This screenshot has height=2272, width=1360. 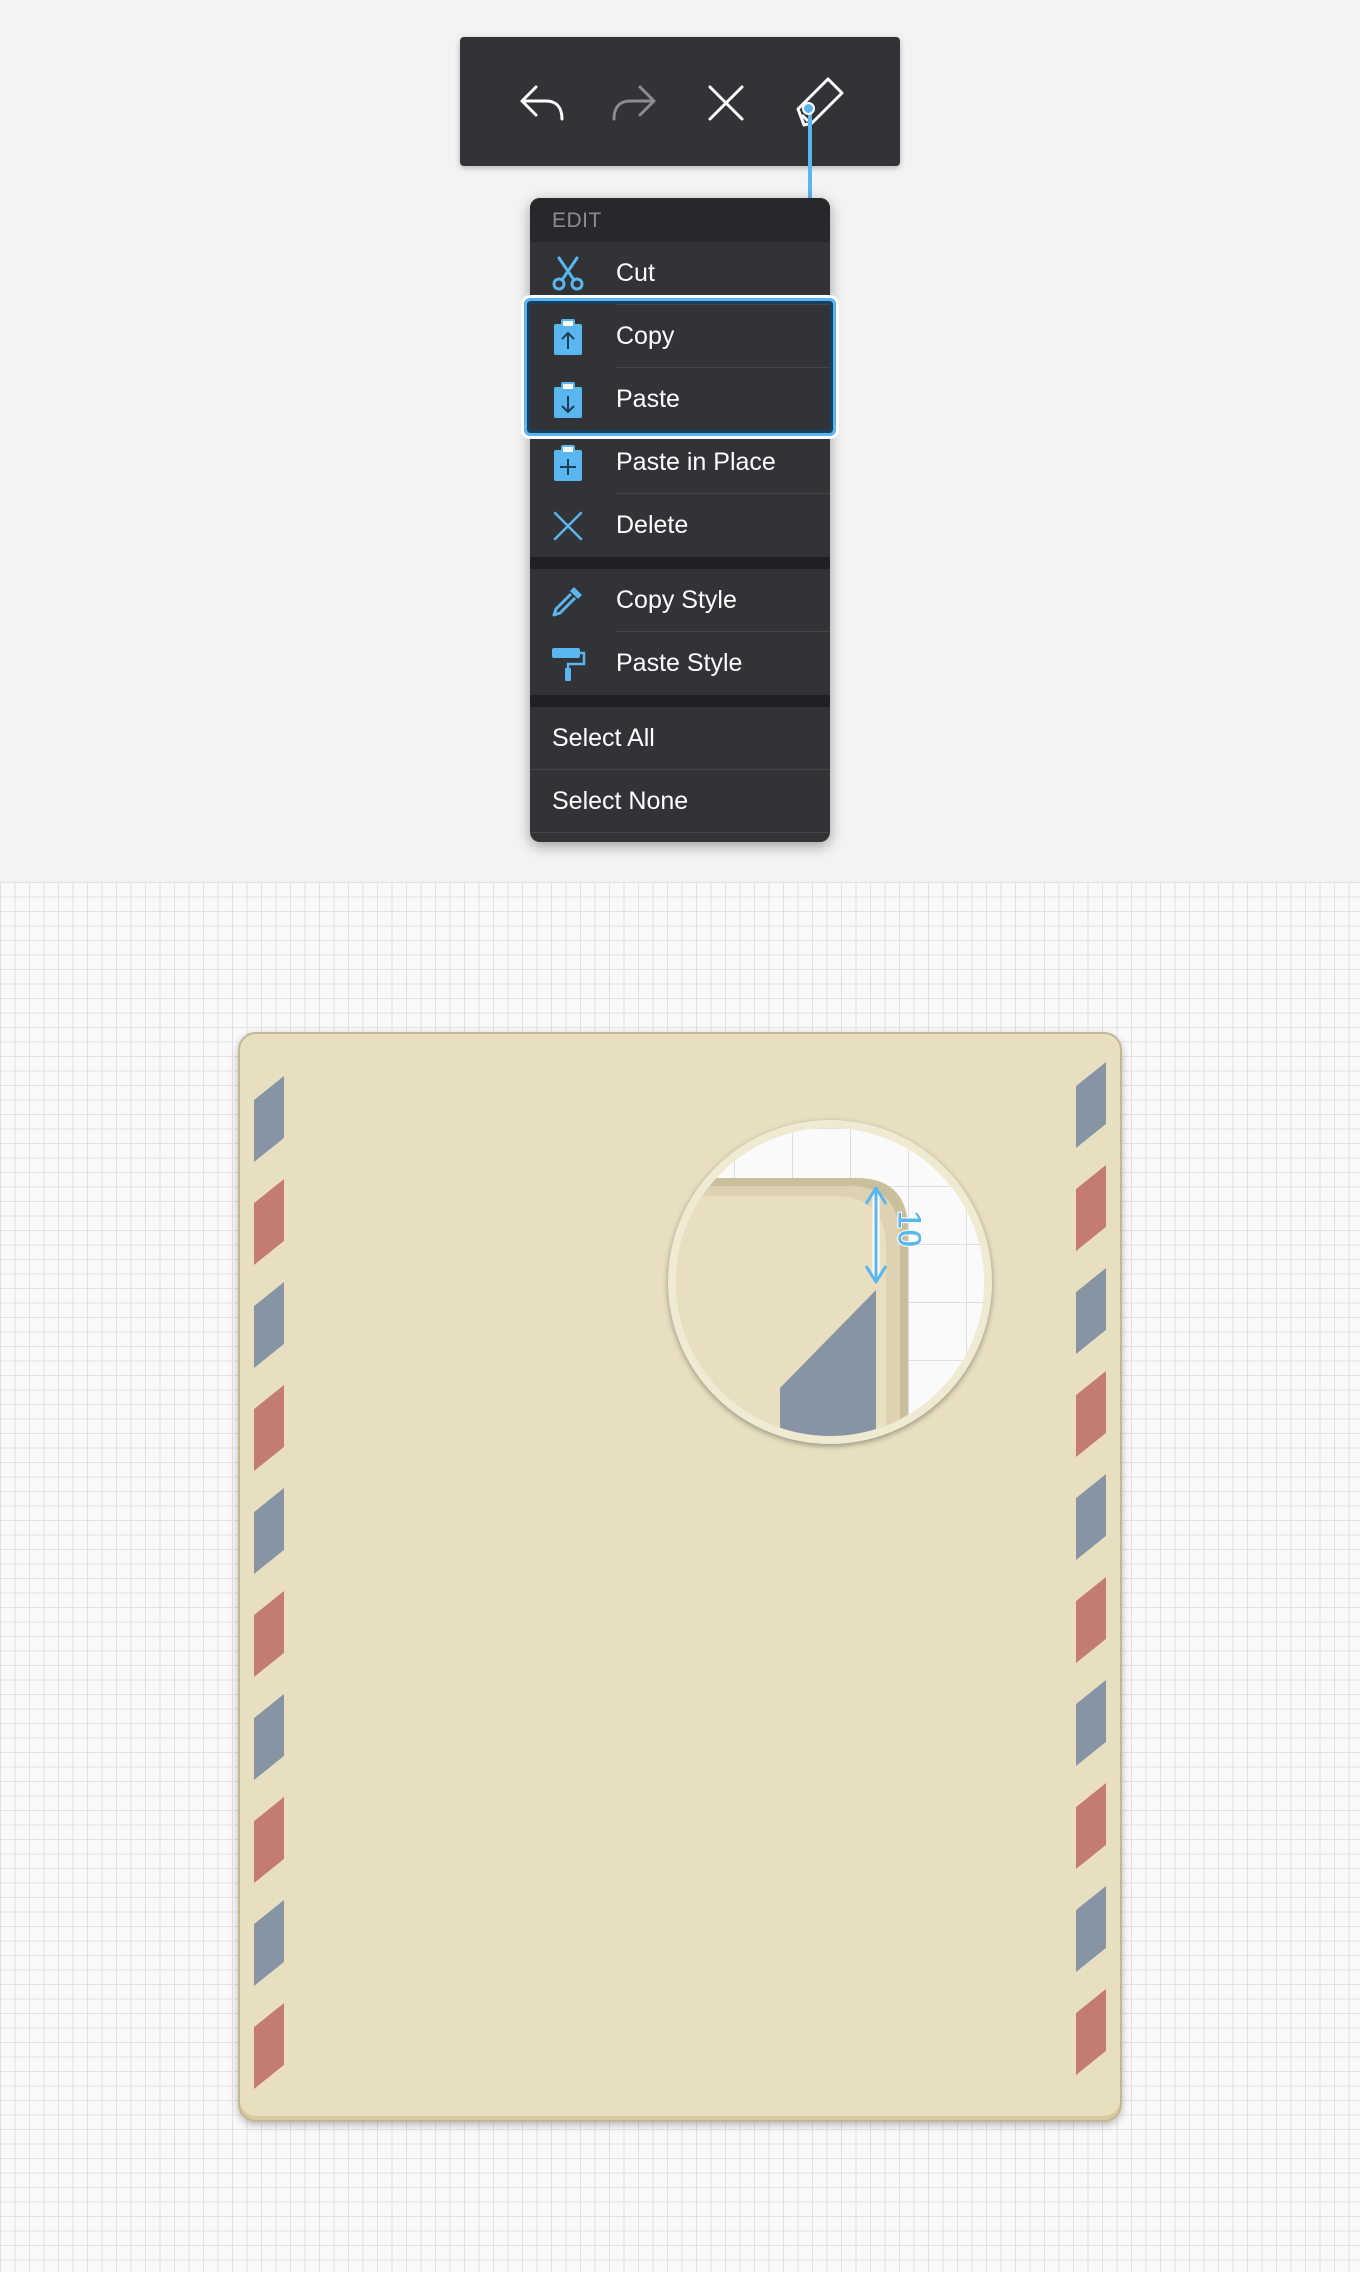 I want to click on delete-icon, so click(x=568, y=526).